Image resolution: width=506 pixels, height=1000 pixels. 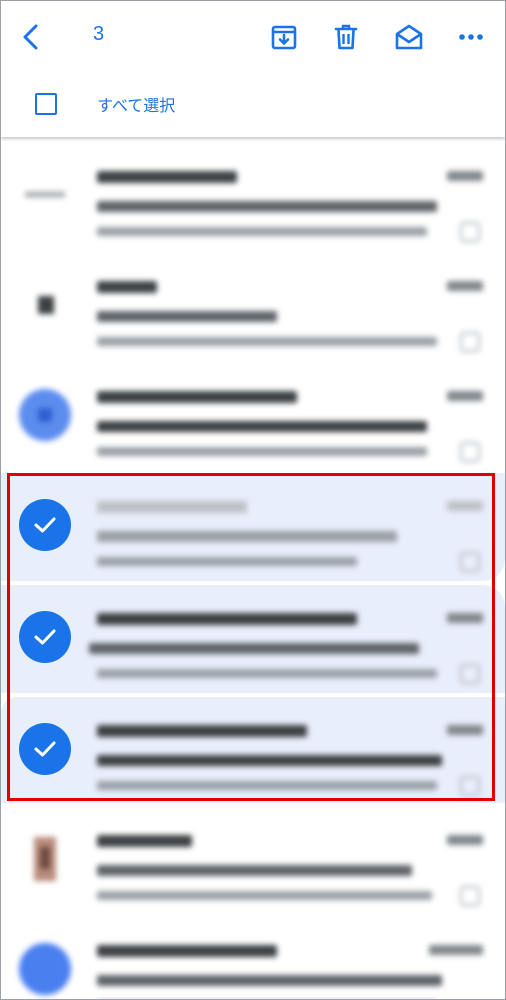 I want to click on back-chevron-icon, so click(x=31, y=37).